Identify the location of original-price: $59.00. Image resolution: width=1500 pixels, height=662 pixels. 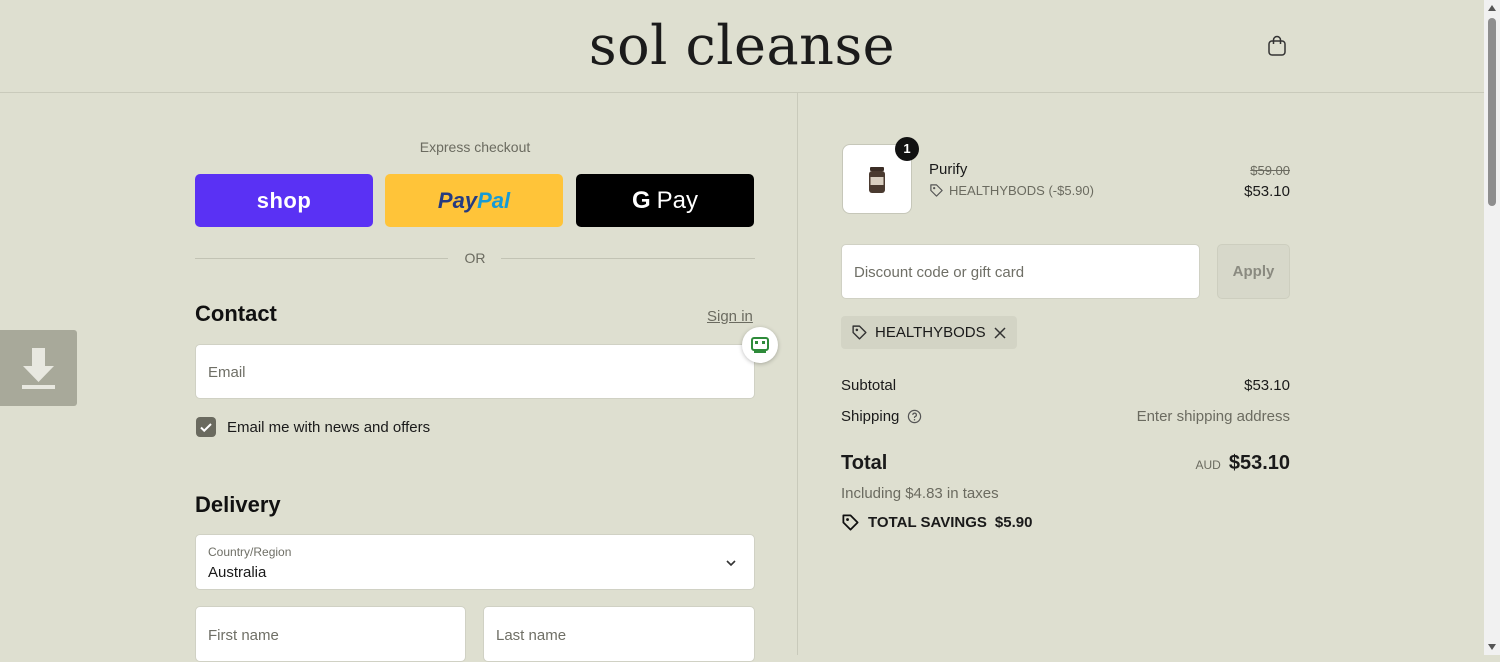
(1270, 170).